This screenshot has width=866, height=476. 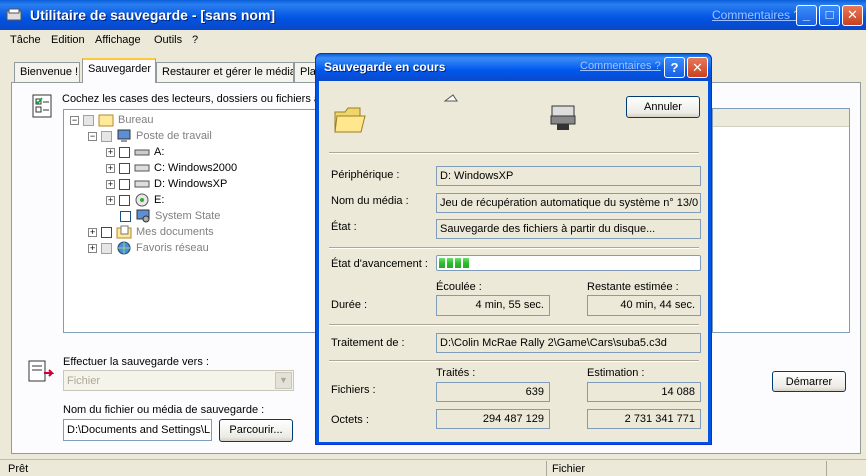 What do you see at coordinates (225, 72) in the screenshot?
I see `tab-restaurer: Restaurer et gérer le média` at bounding box center [225, 72].